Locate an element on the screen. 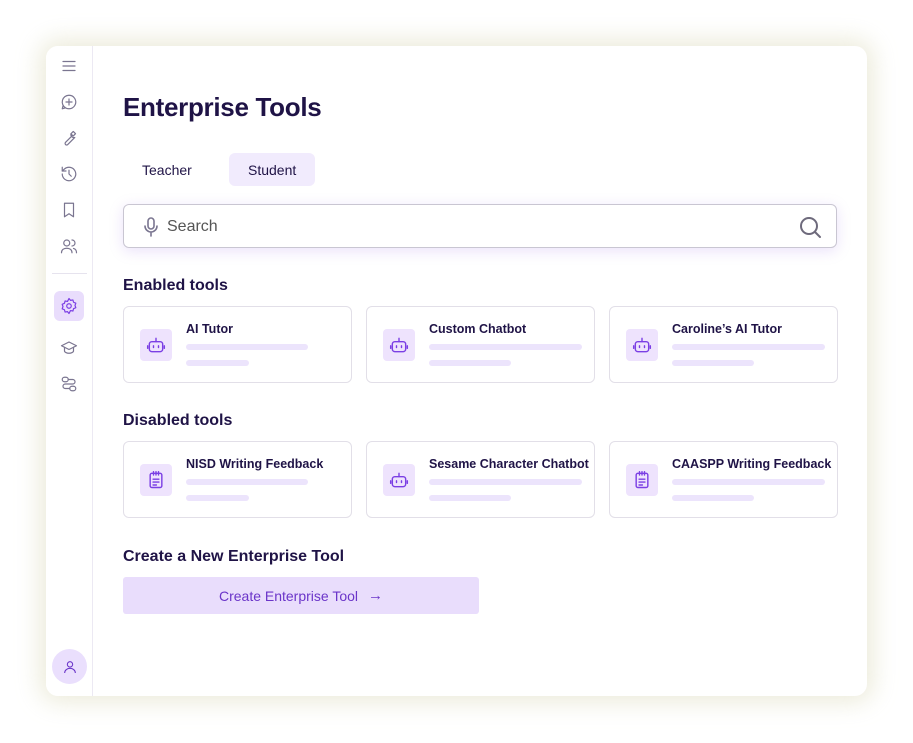 The image size is (913, 743). enabled-tools-heading: Enabled tools is located at coordinates (175, 285).